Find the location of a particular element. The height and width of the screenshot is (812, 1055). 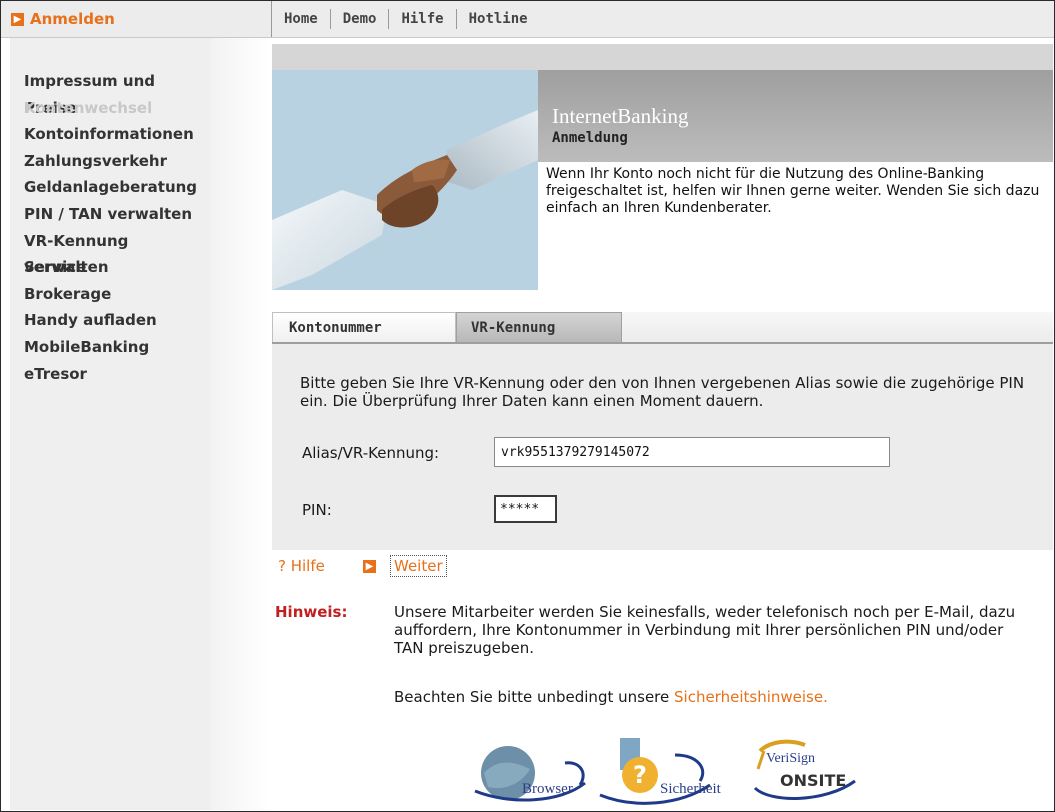

top-navigation: Home Demo Hilfe Hotline is located at coordinates (405, 19).